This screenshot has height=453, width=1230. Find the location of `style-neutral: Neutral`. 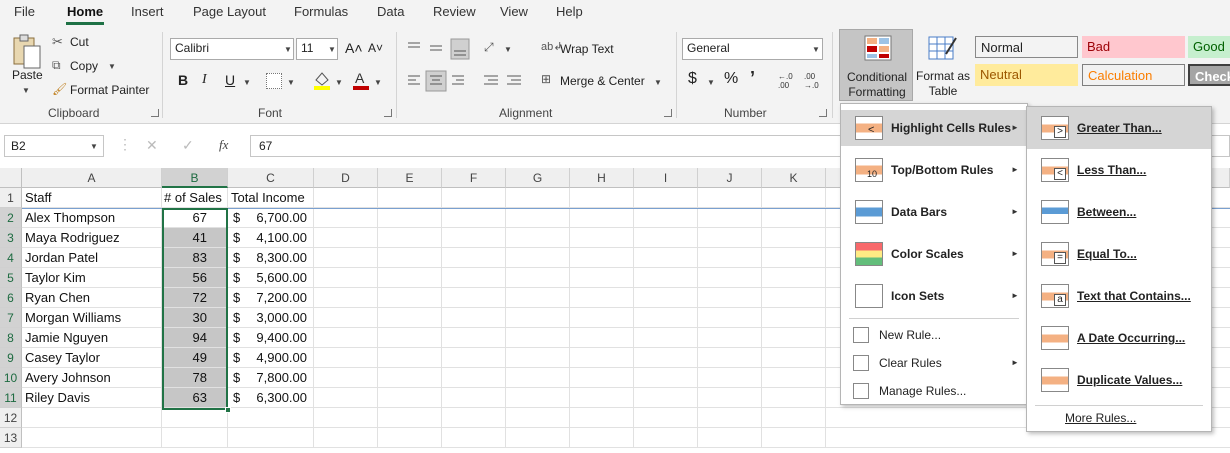

style-neutral: Neutral is located at coordinates (1026, 75).